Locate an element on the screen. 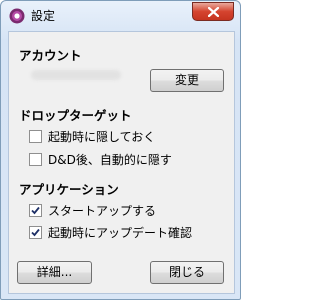  app-logo-icon is located at coordinates (17, 16).